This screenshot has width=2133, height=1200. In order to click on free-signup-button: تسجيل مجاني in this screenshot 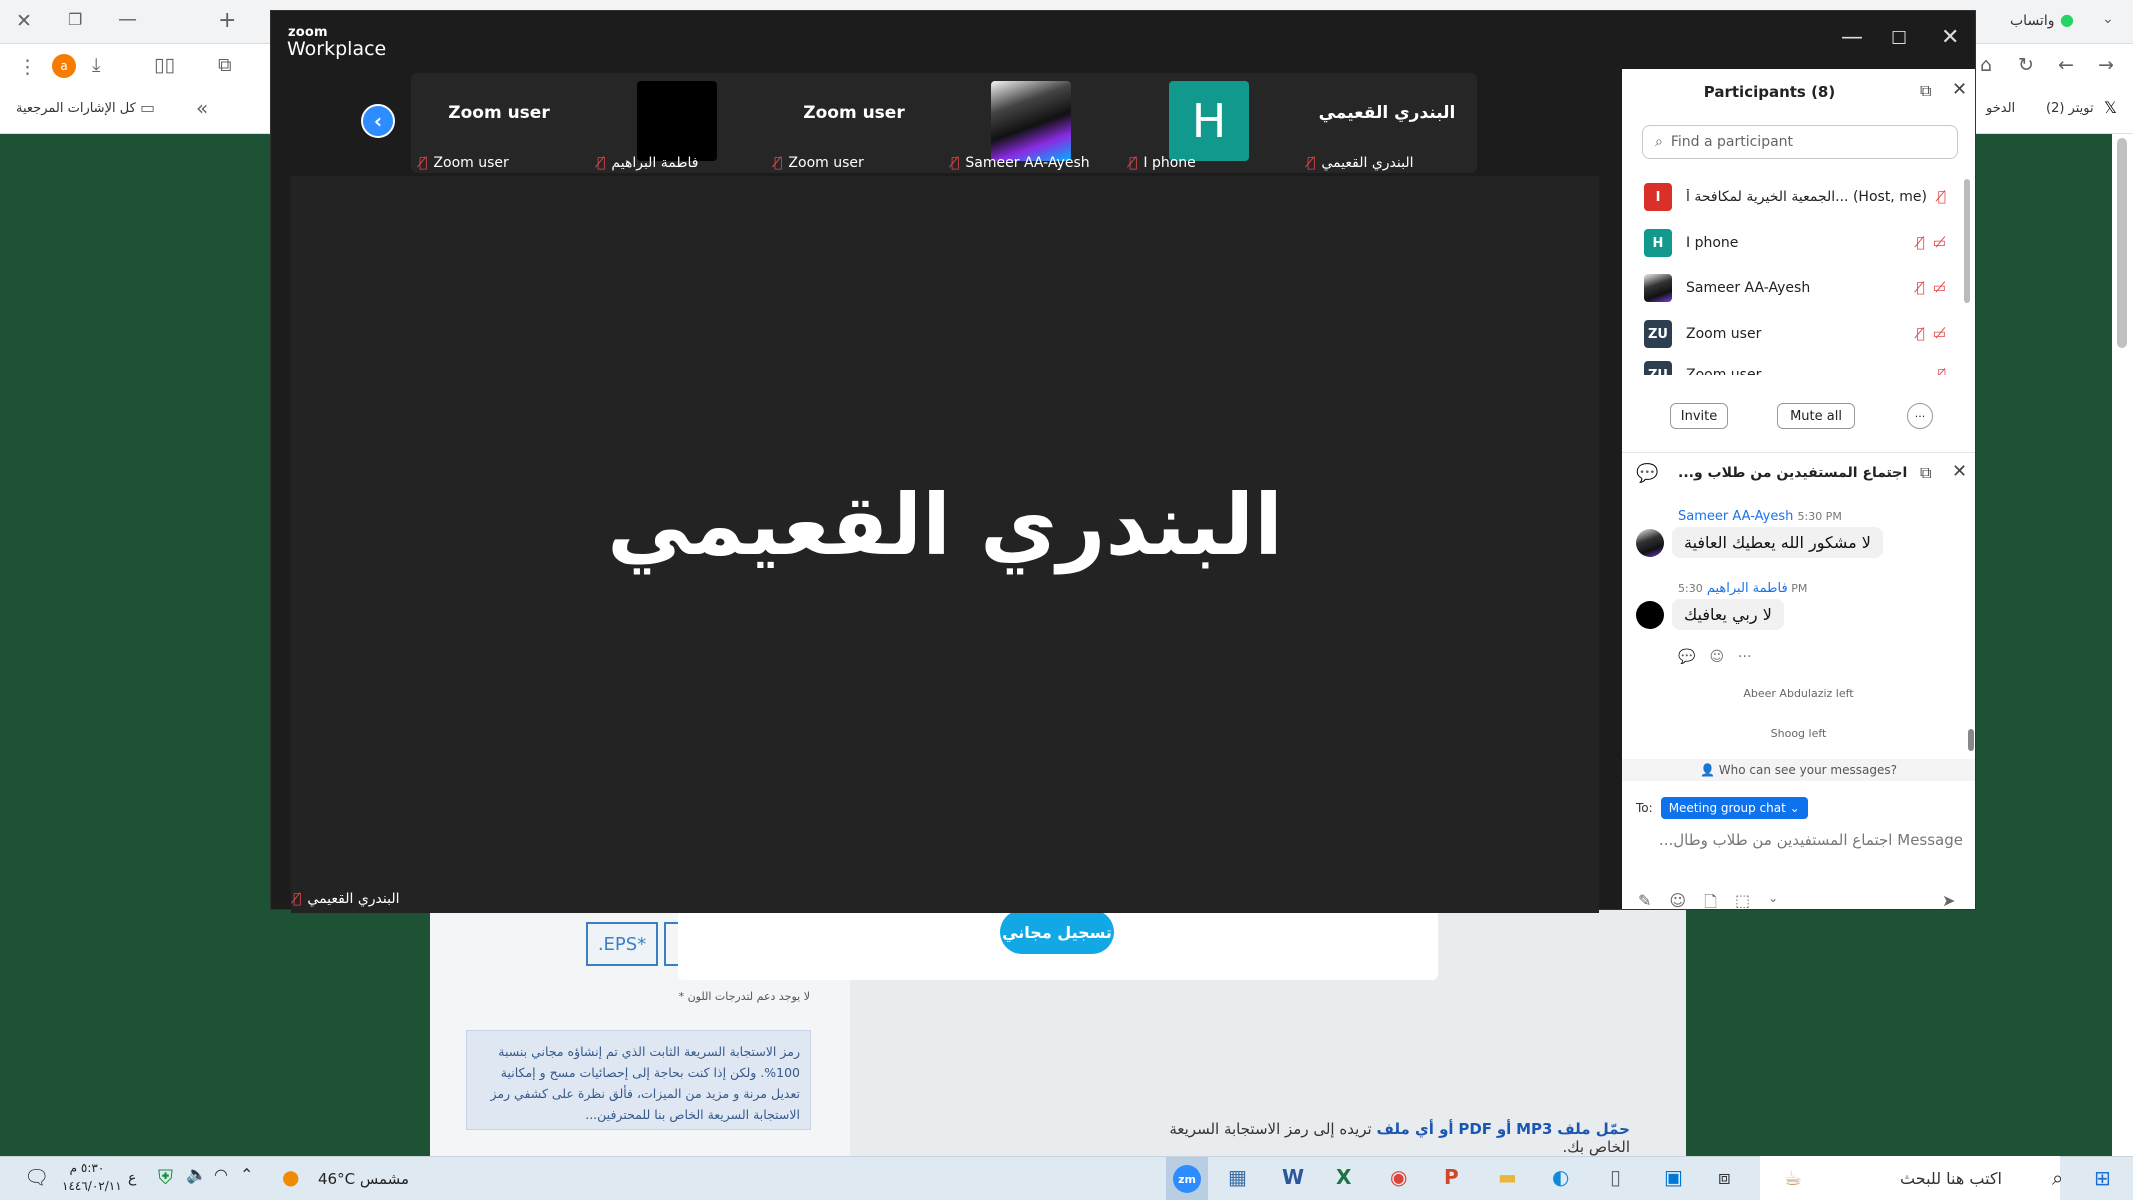, I will do `click(1057, 932)`.